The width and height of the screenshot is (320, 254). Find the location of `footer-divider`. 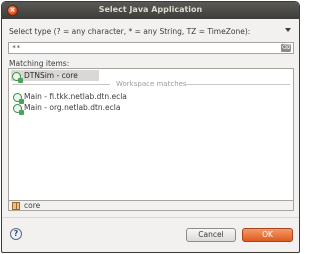

footer-divider is located at coordinates (150, 217).